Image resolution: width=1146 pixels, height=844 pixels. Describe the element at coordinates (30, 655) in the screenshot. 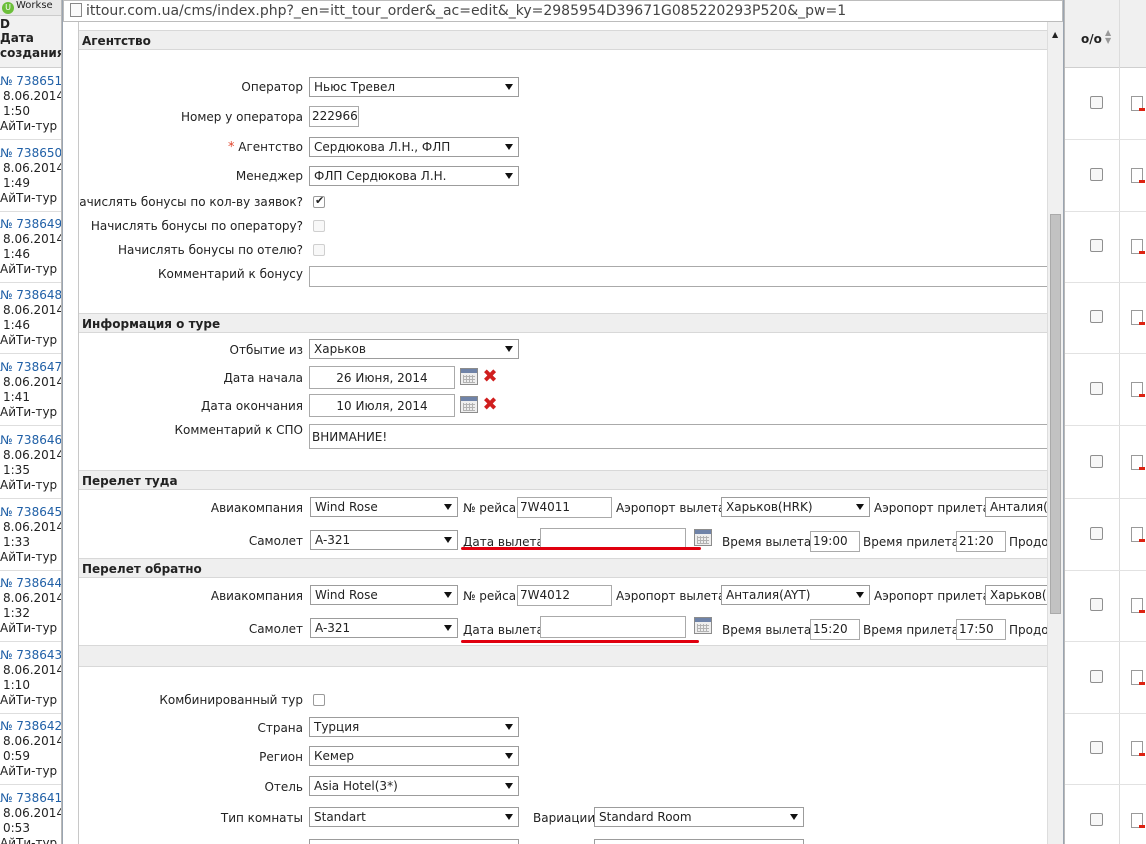

I see `order-number-link: № 738643` at that location.